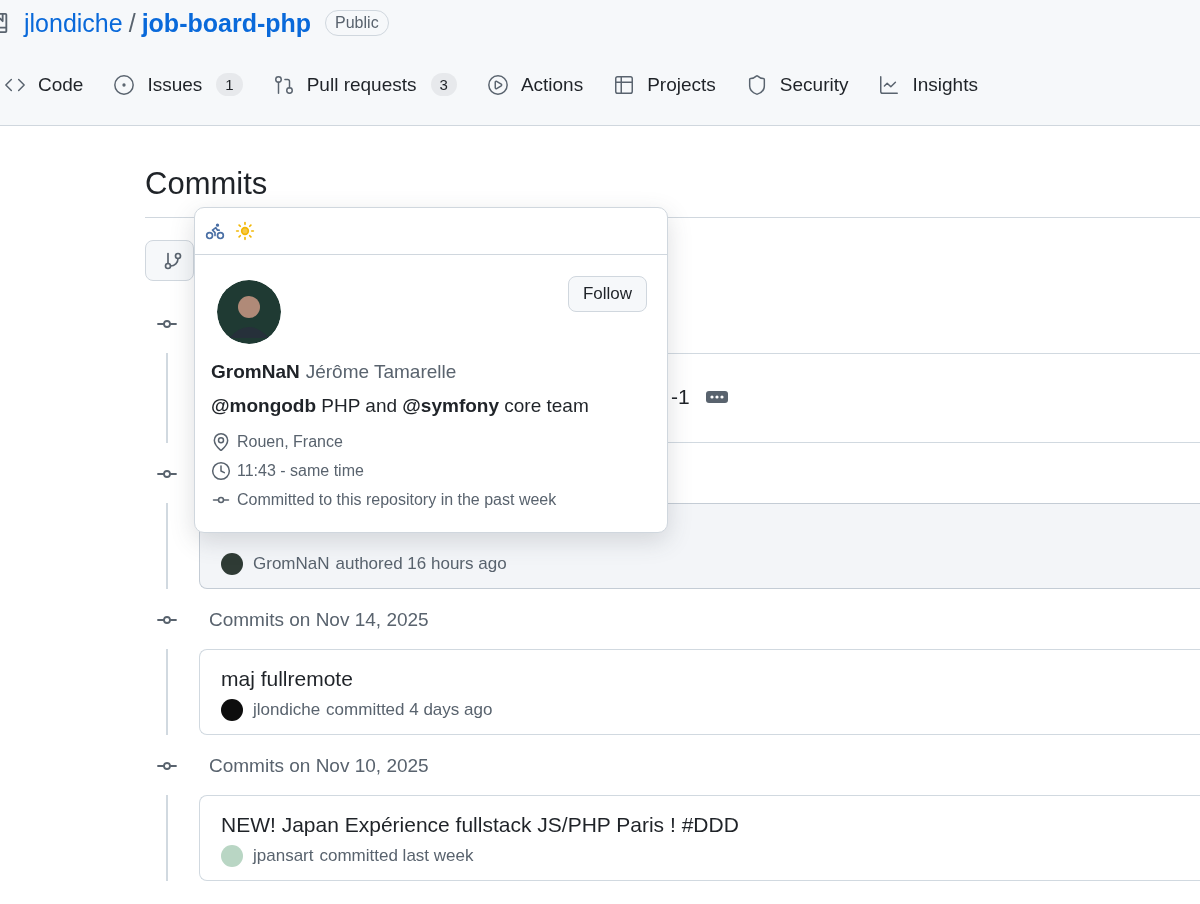 This screenshot has height=904, width=1200. What do you see at coordinates (409, 710) in the screenshot?
I see `commit-time: committed 4 days ago` at bounding box center [409, 710].